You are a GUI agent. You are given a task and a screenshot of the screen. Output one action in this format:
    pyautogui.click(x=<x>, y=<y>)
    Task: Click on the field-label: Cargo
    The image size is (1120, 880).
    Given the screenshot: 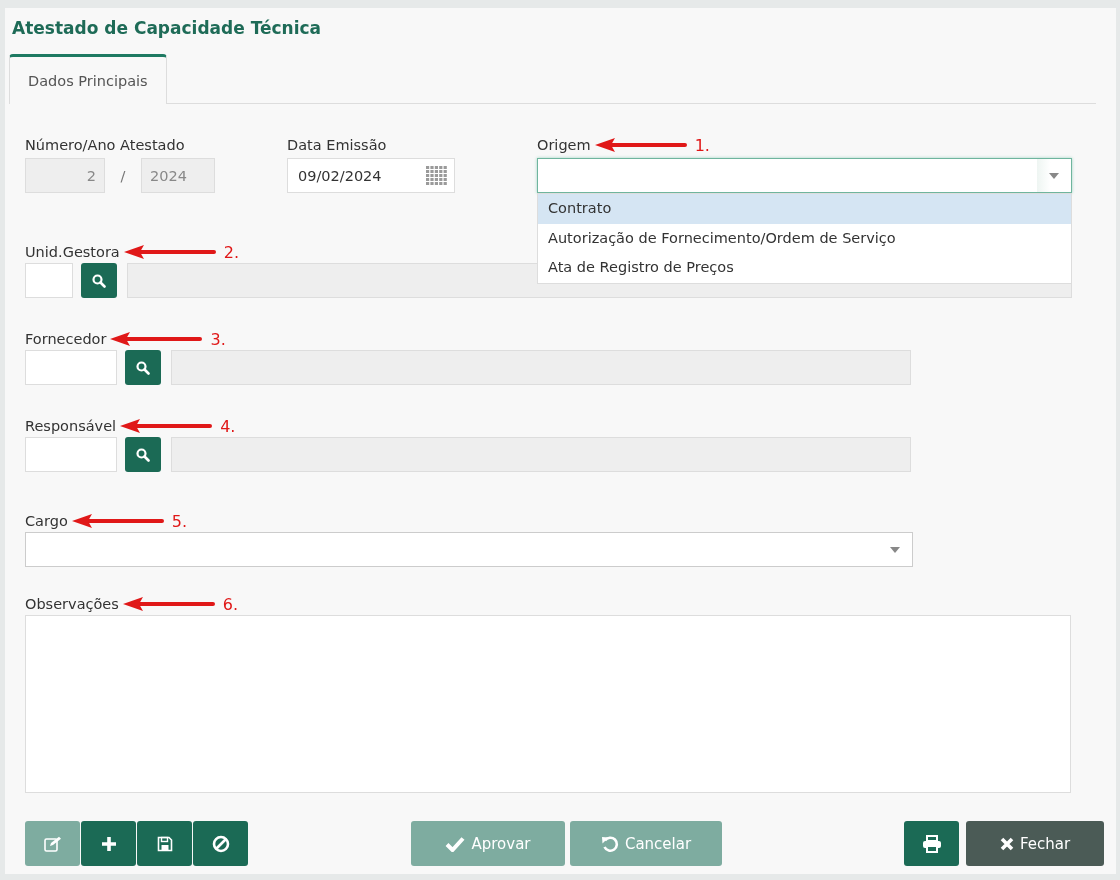 What is the action you would take?
    pyautogui.click(x=46, y=521)
    